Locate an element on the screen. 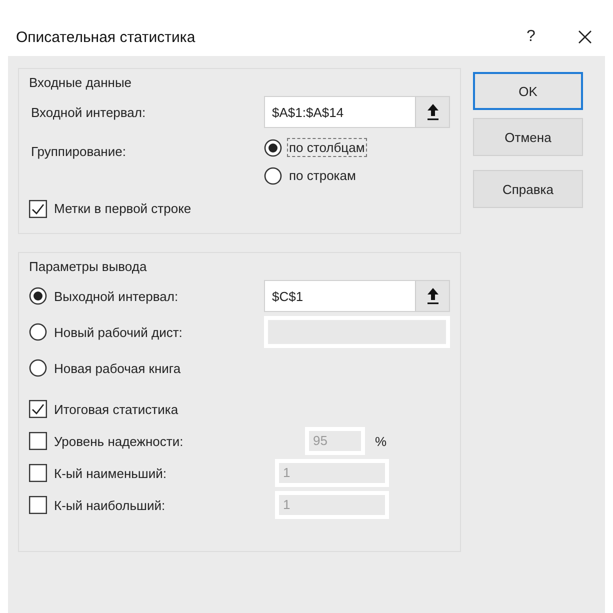 The height and width of the screenshot is (613, 613). radio-label: по строкам is located at coordinates (322, 175).